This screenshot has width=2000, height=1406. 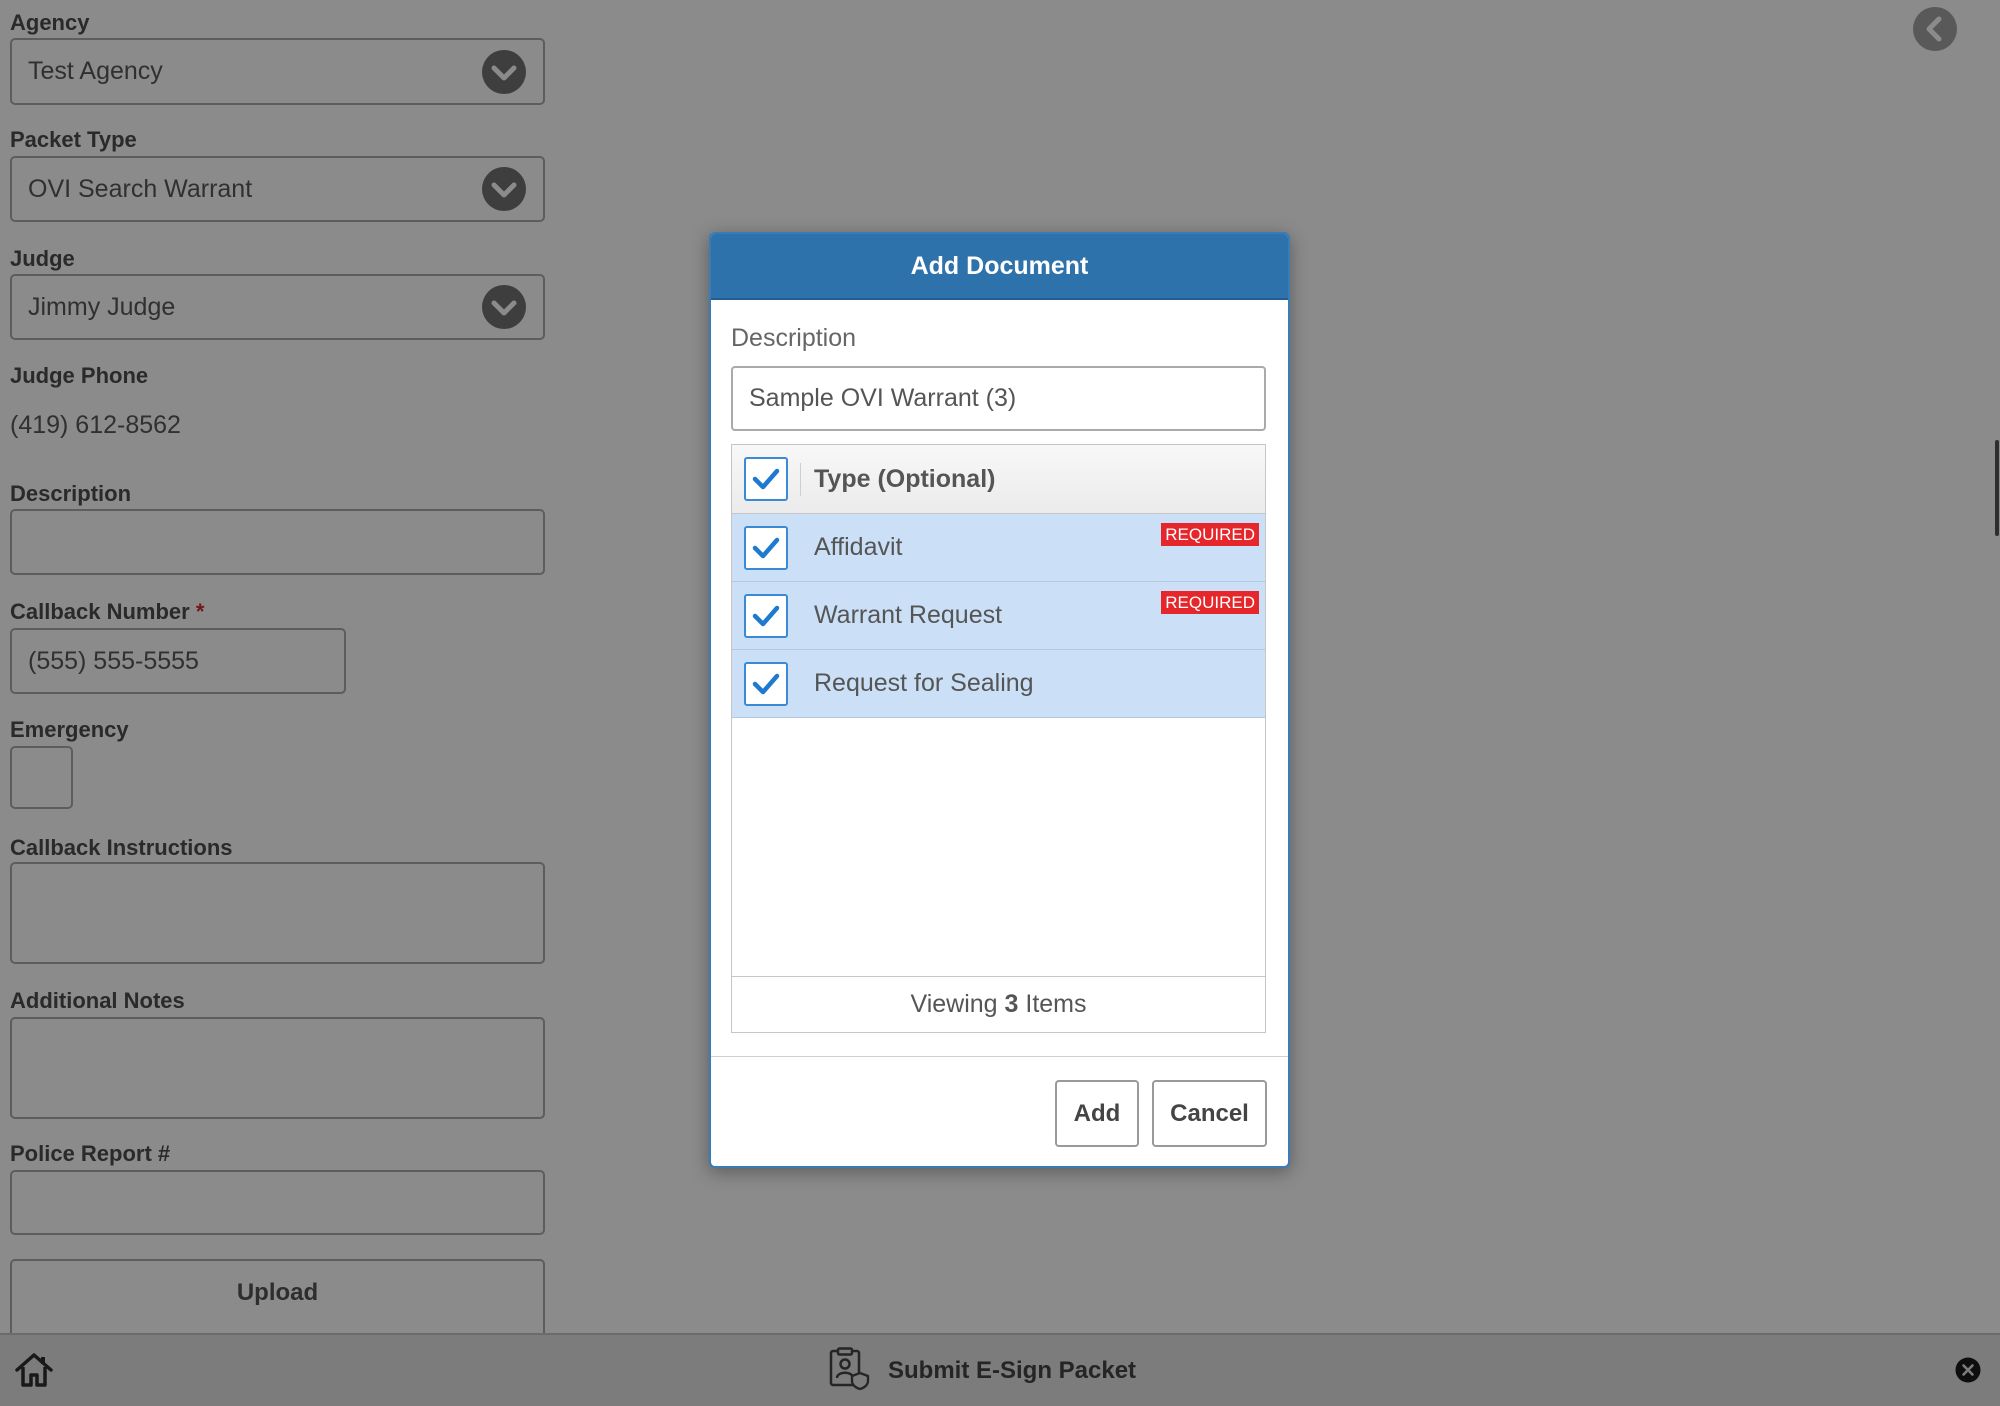 I want to click on cancel-button: Cancel, so click(x=1209, y=1113).